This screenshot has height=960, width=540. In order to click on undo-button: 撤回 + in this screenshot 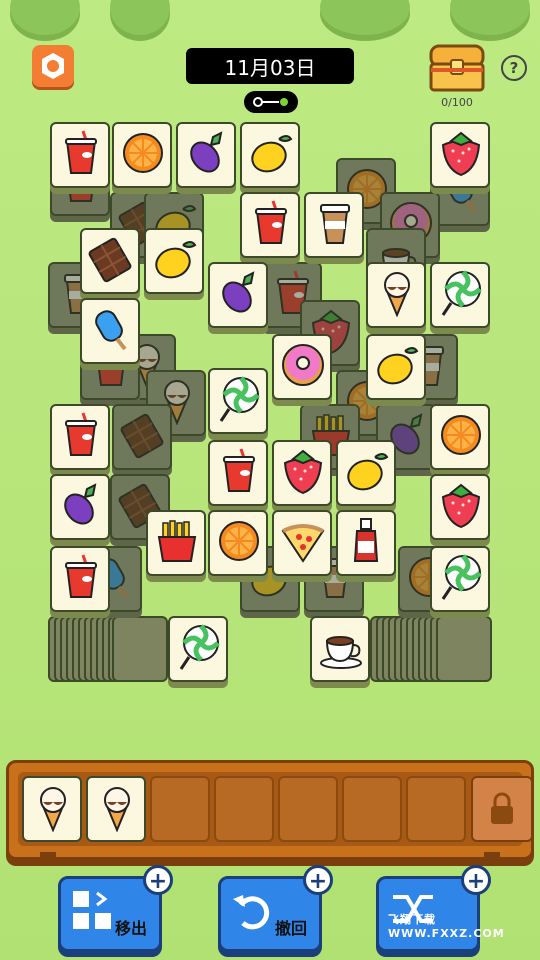, I will do `click(275, 908)`.